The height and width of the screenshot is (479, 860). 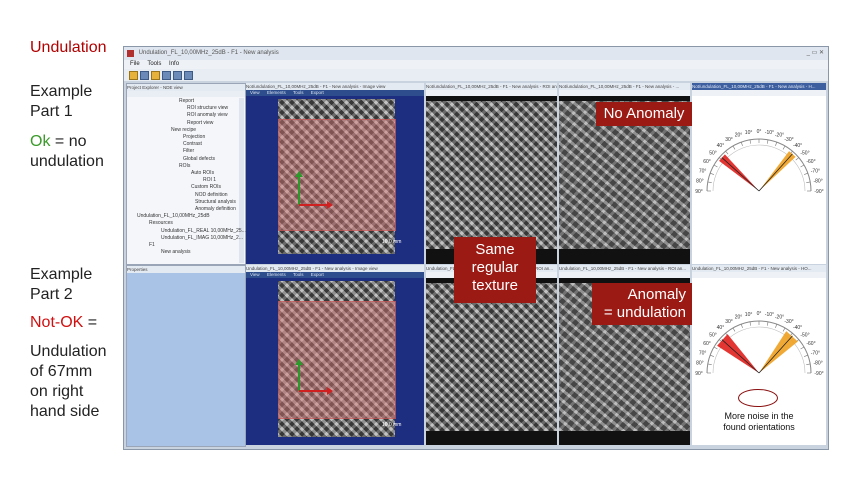 I want to click on menu-info: Info, so click(x=174, y=64).